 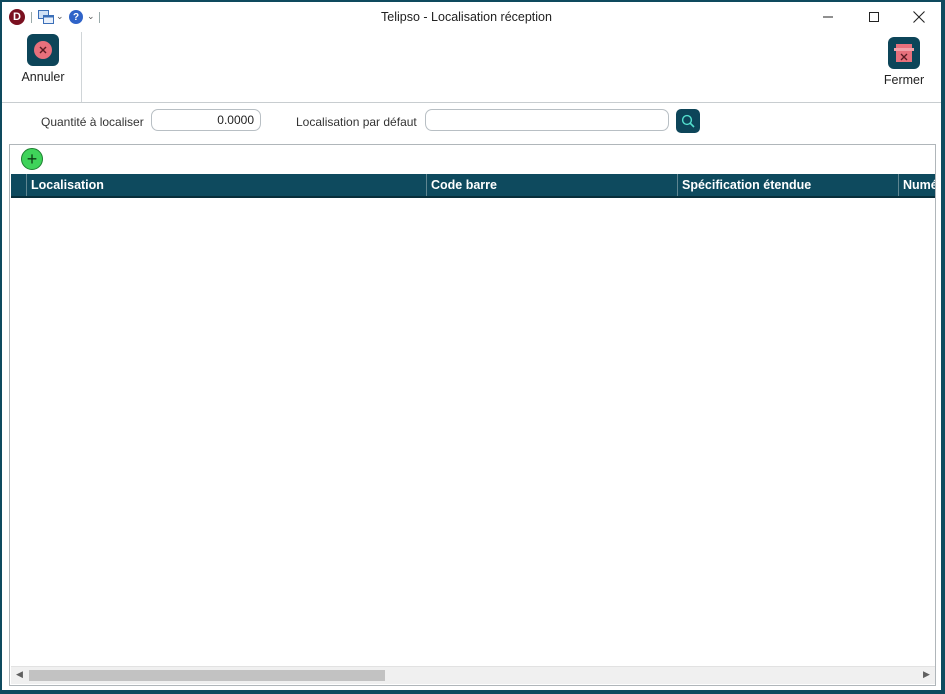 What do you see at coordinates (43, 50) in the screenshot?
I see `cancel-icon` at bounding box center [43, 50].